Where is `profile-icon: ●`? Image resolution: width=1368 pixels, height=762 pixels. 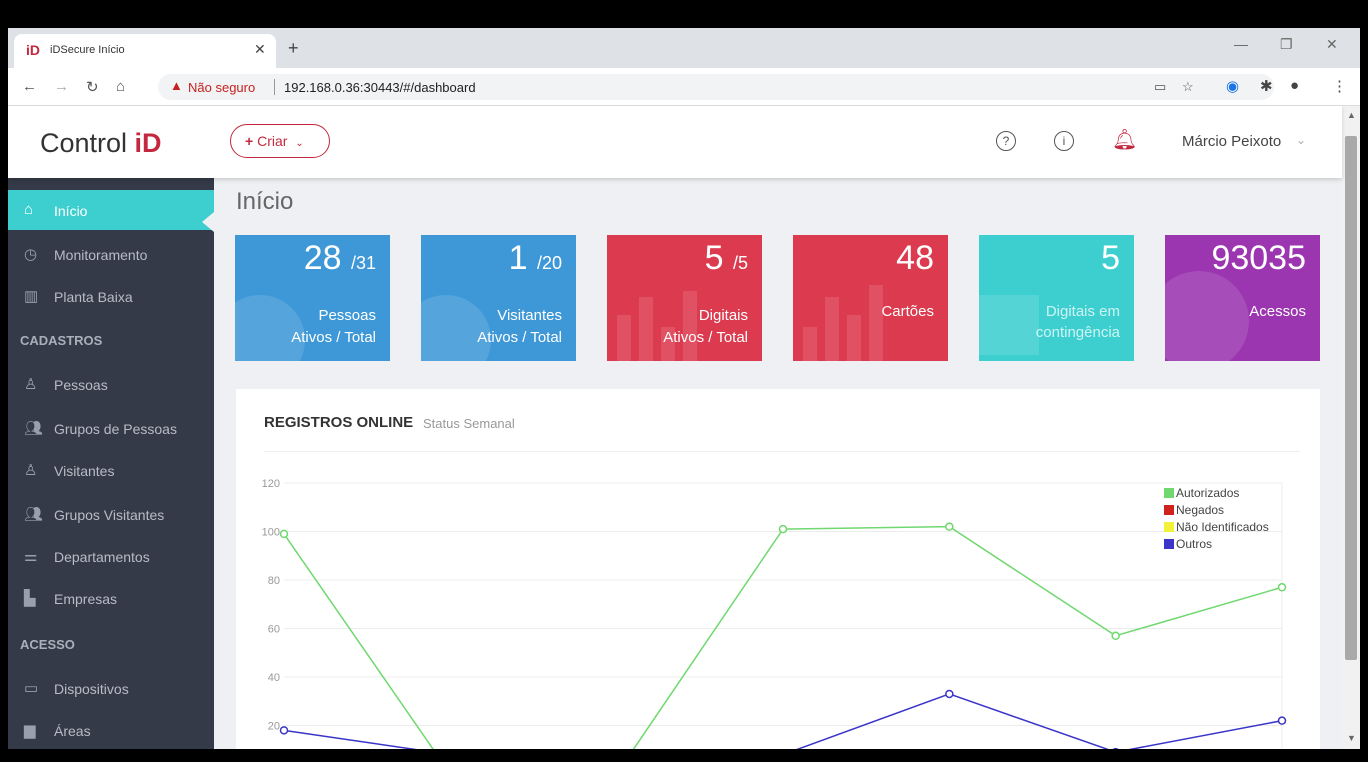
profile-icon: ● is located at coordinates (1294, 85).